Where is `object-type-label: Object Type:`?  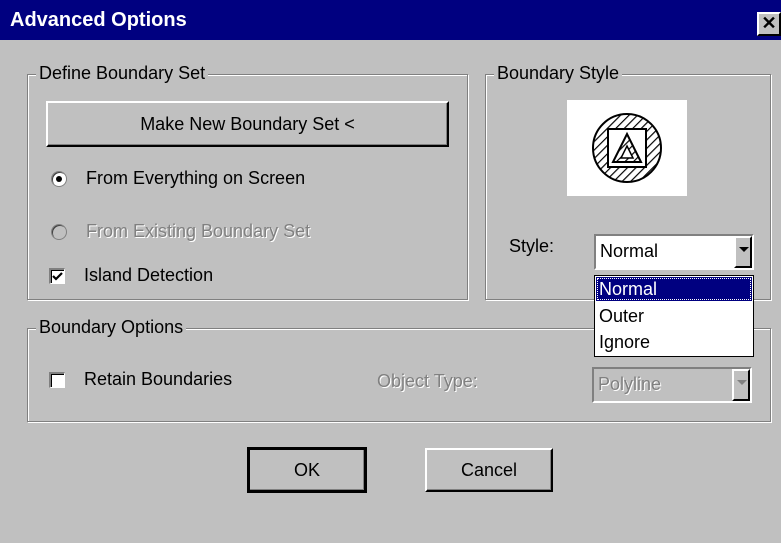 object-type-label: Object Type: is located at coordinates (427, 381).